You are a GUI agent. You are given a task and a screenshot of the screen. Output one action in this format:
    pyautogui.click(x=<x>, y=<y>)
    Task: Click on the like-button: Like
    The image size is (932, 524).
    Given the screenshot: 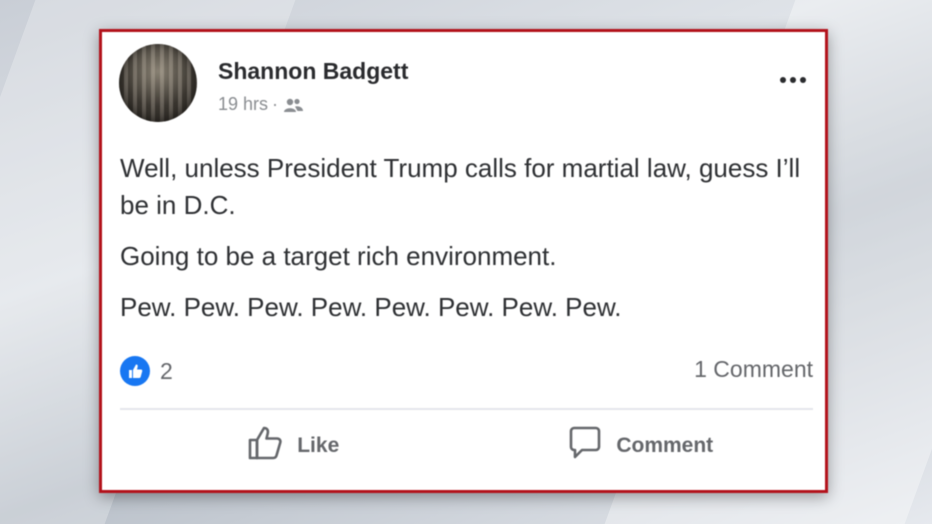 What is the action you would take?
    pyautogui.click(x=293, y=446)
    